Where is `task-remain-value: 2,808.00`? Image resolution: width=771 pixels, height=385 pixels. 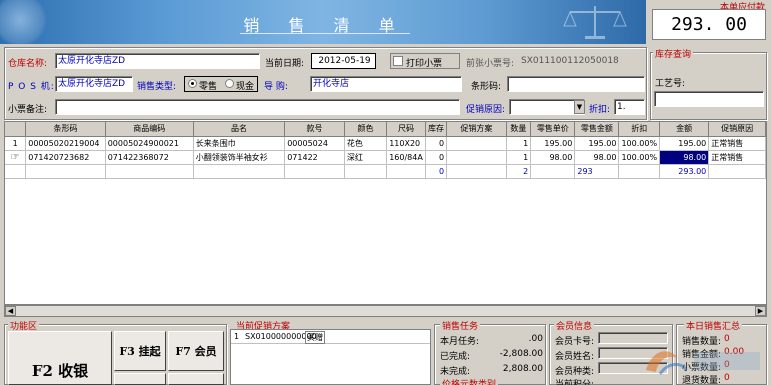 task-remain-value: 2,808.00 is located at coordinates (522, 369).